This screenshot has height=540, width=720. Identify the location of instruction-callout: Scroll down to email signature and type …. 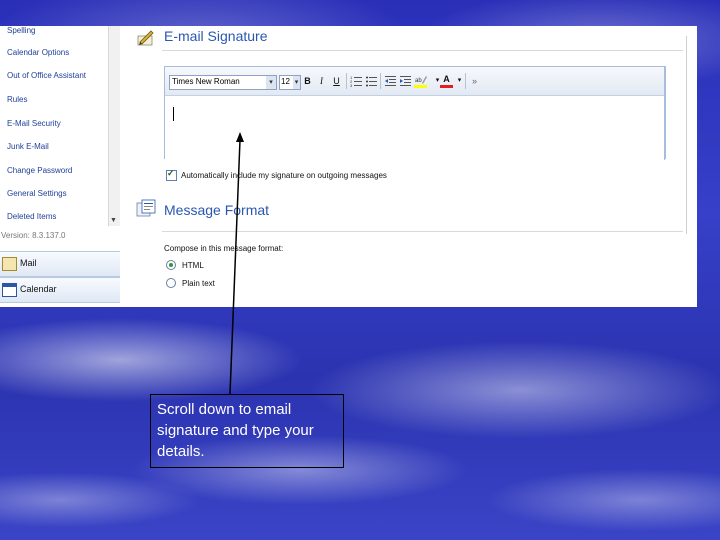
(247, 431).